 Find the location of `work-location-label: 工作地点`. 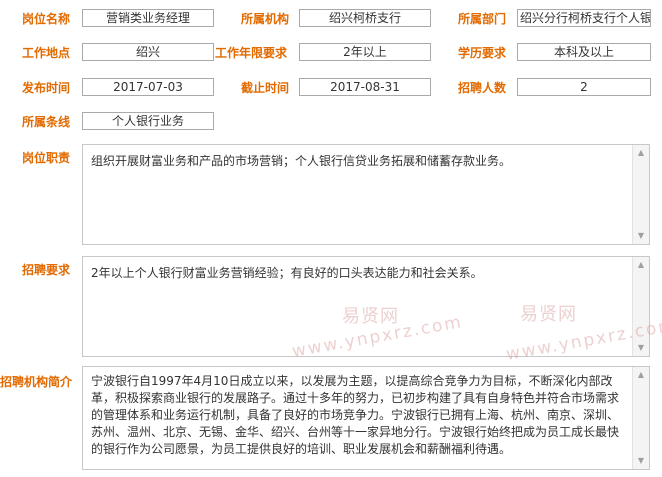

work-location-label: 工作地点 is located at coordinates (46, 53).